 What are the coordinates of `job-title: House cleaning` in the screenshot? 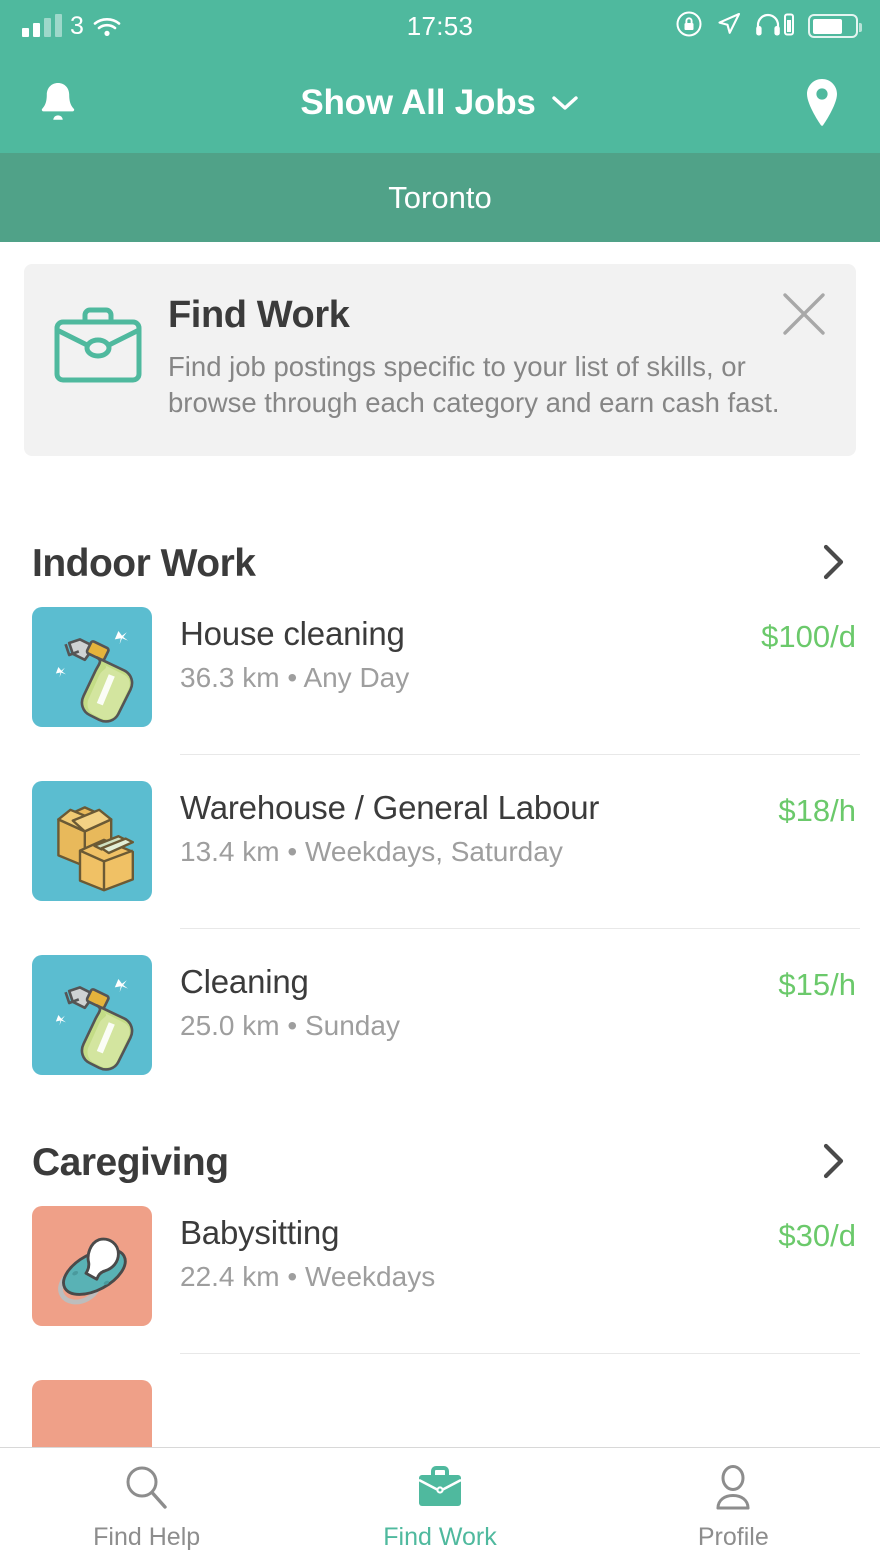 It's located at (292, 633).